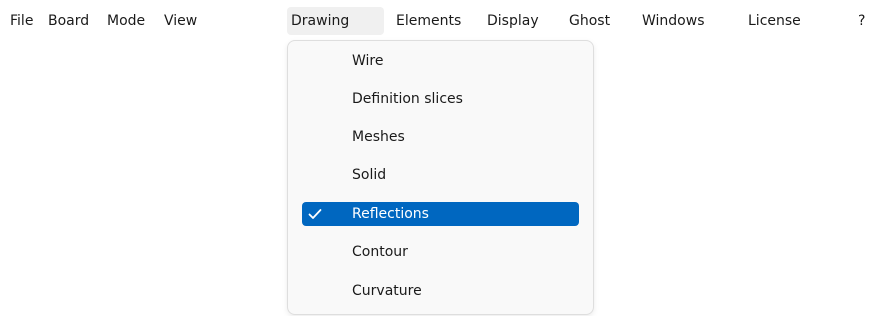 The width and height of the screenshot is (889, 316). I want to click on menu-item-label: Curvature, so click(387, 291).